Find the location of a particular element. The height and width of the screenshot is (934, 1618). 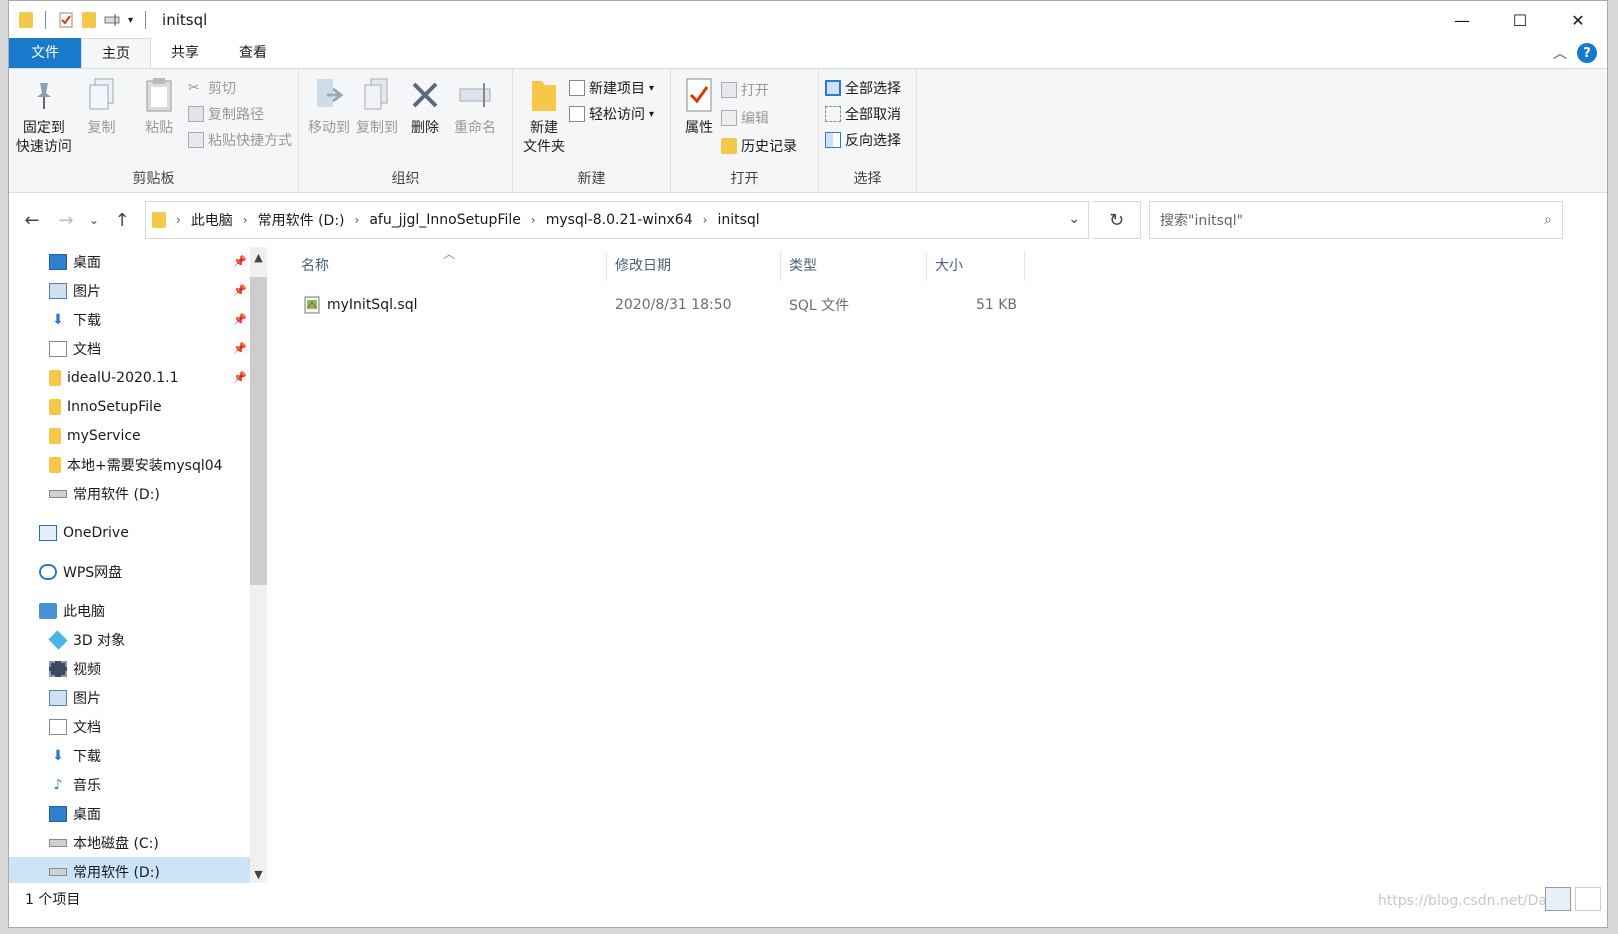

column-type: 类型 is located at coordinates (854, 266).